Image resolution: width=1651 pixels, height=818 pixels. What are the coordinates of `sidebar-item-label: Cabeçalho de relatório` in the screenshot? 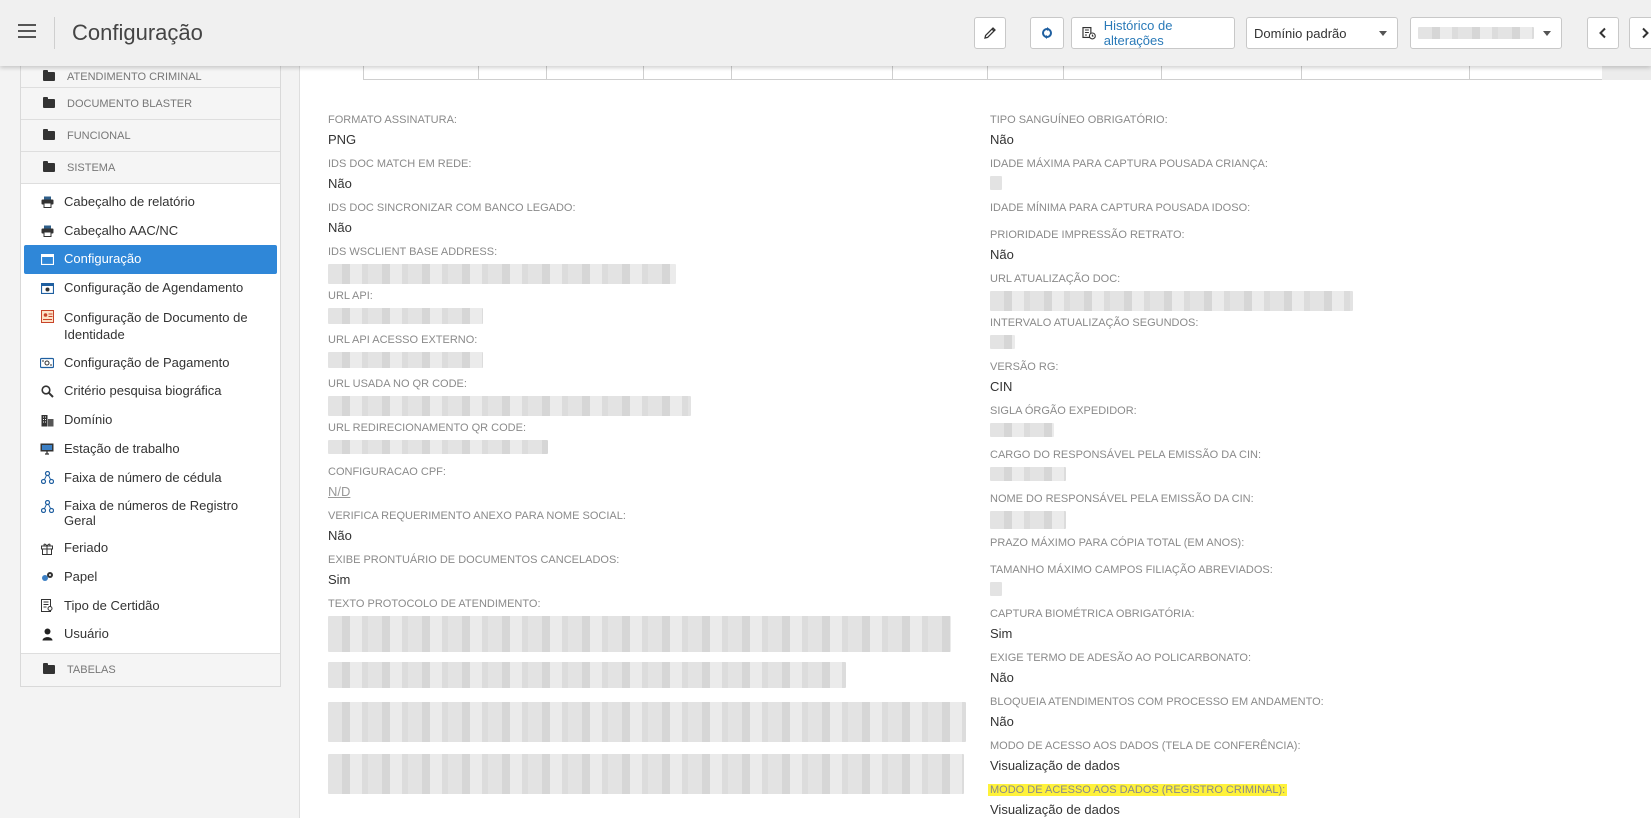 It's located at (129, 201).